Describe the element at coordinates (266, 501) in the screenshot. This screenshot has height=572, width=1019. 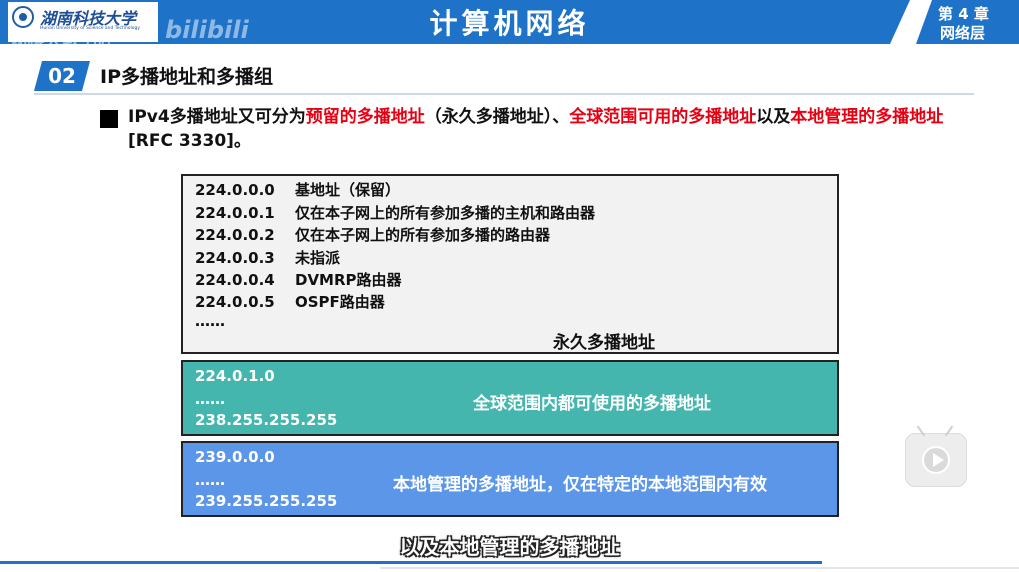
I see `range-end: 239.255.255.255` at that location.